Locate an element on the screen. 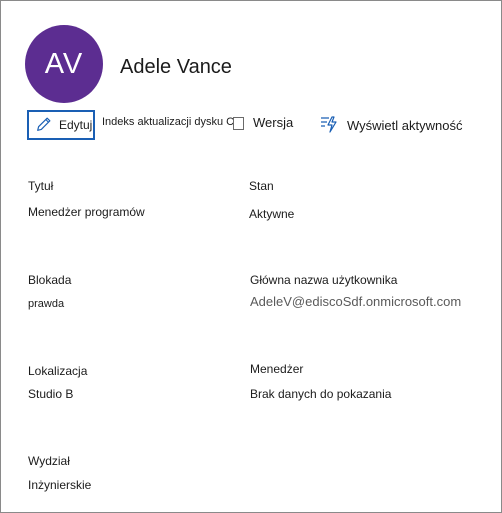 Image resolution: width=502 pixels, height=513 pixels. activity-label: Wyświetl aktywność is located at coordinates (405, 125).